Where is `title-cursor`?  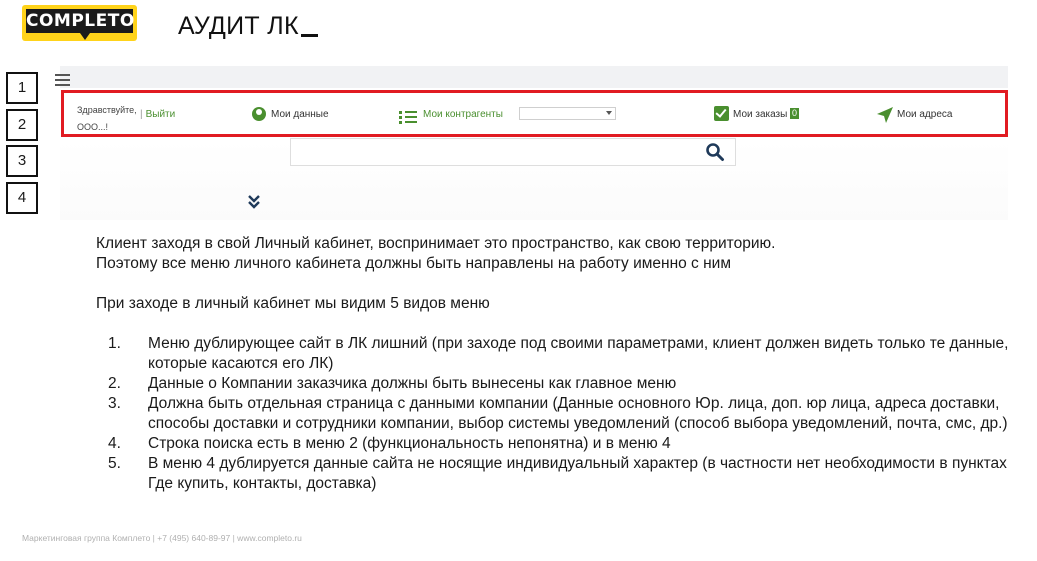 title-cursor is located at coordinates (309, 35).